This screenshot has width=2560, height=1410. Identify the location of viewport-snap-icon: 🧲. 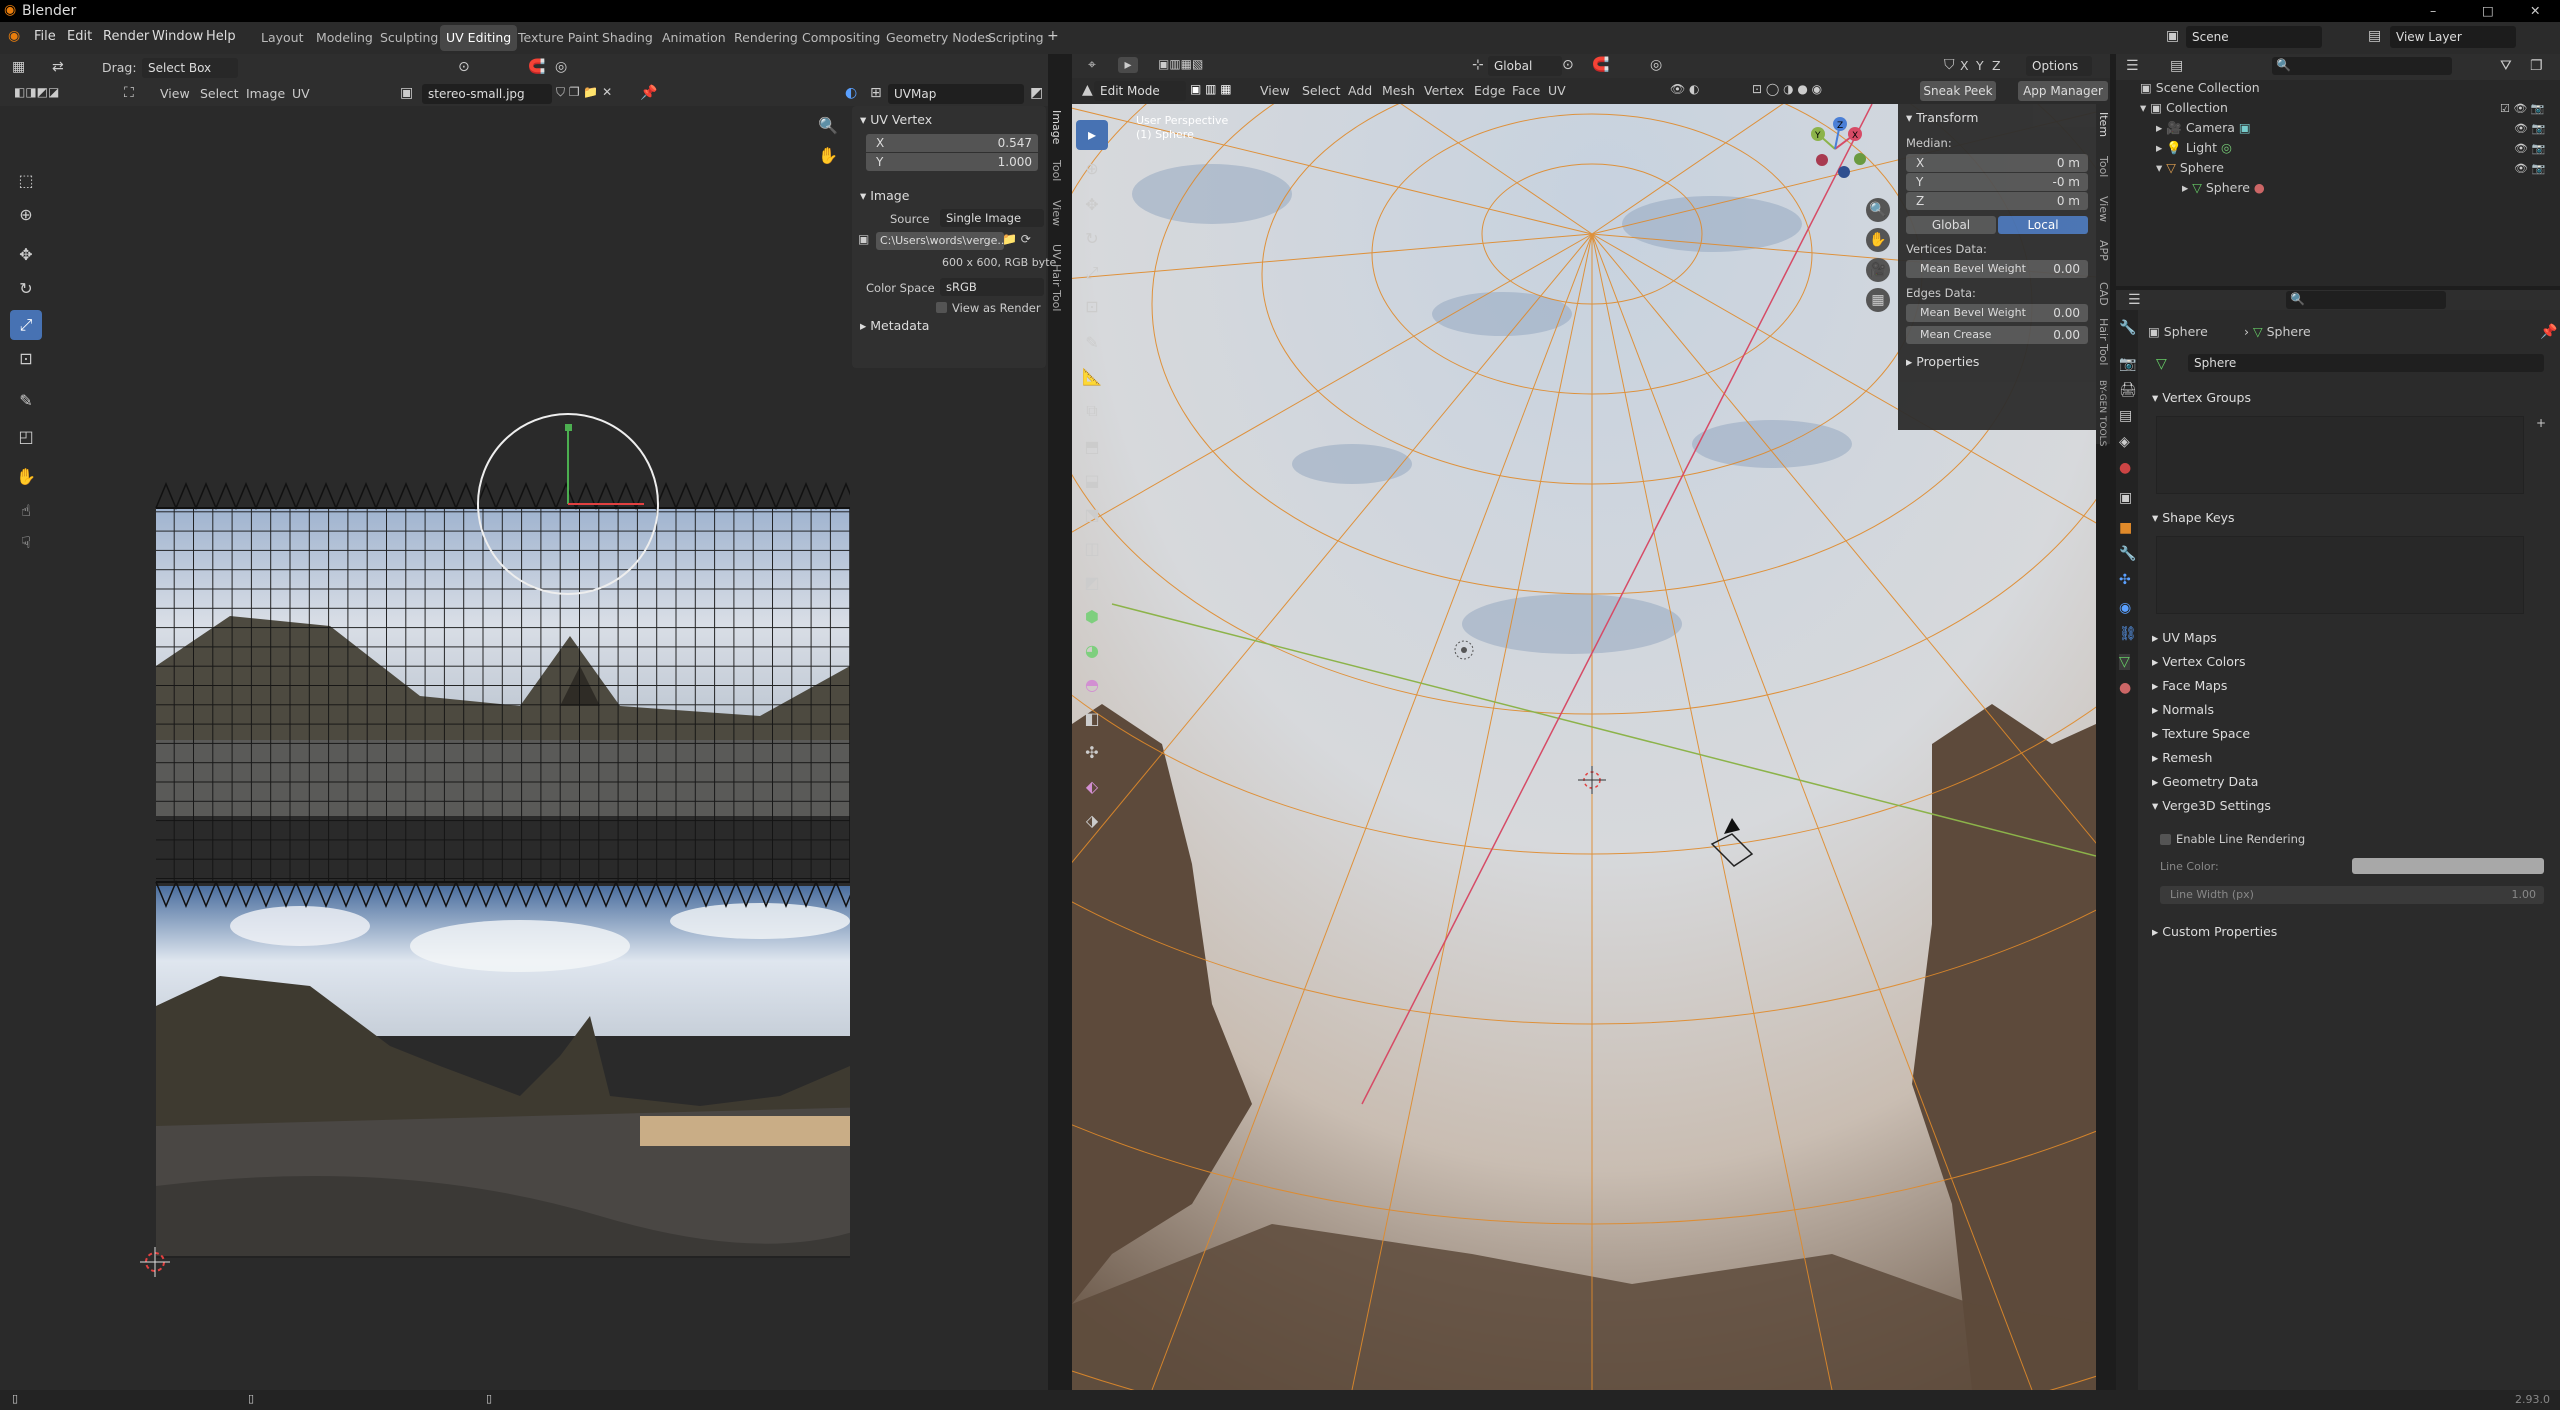
(1600, 65).